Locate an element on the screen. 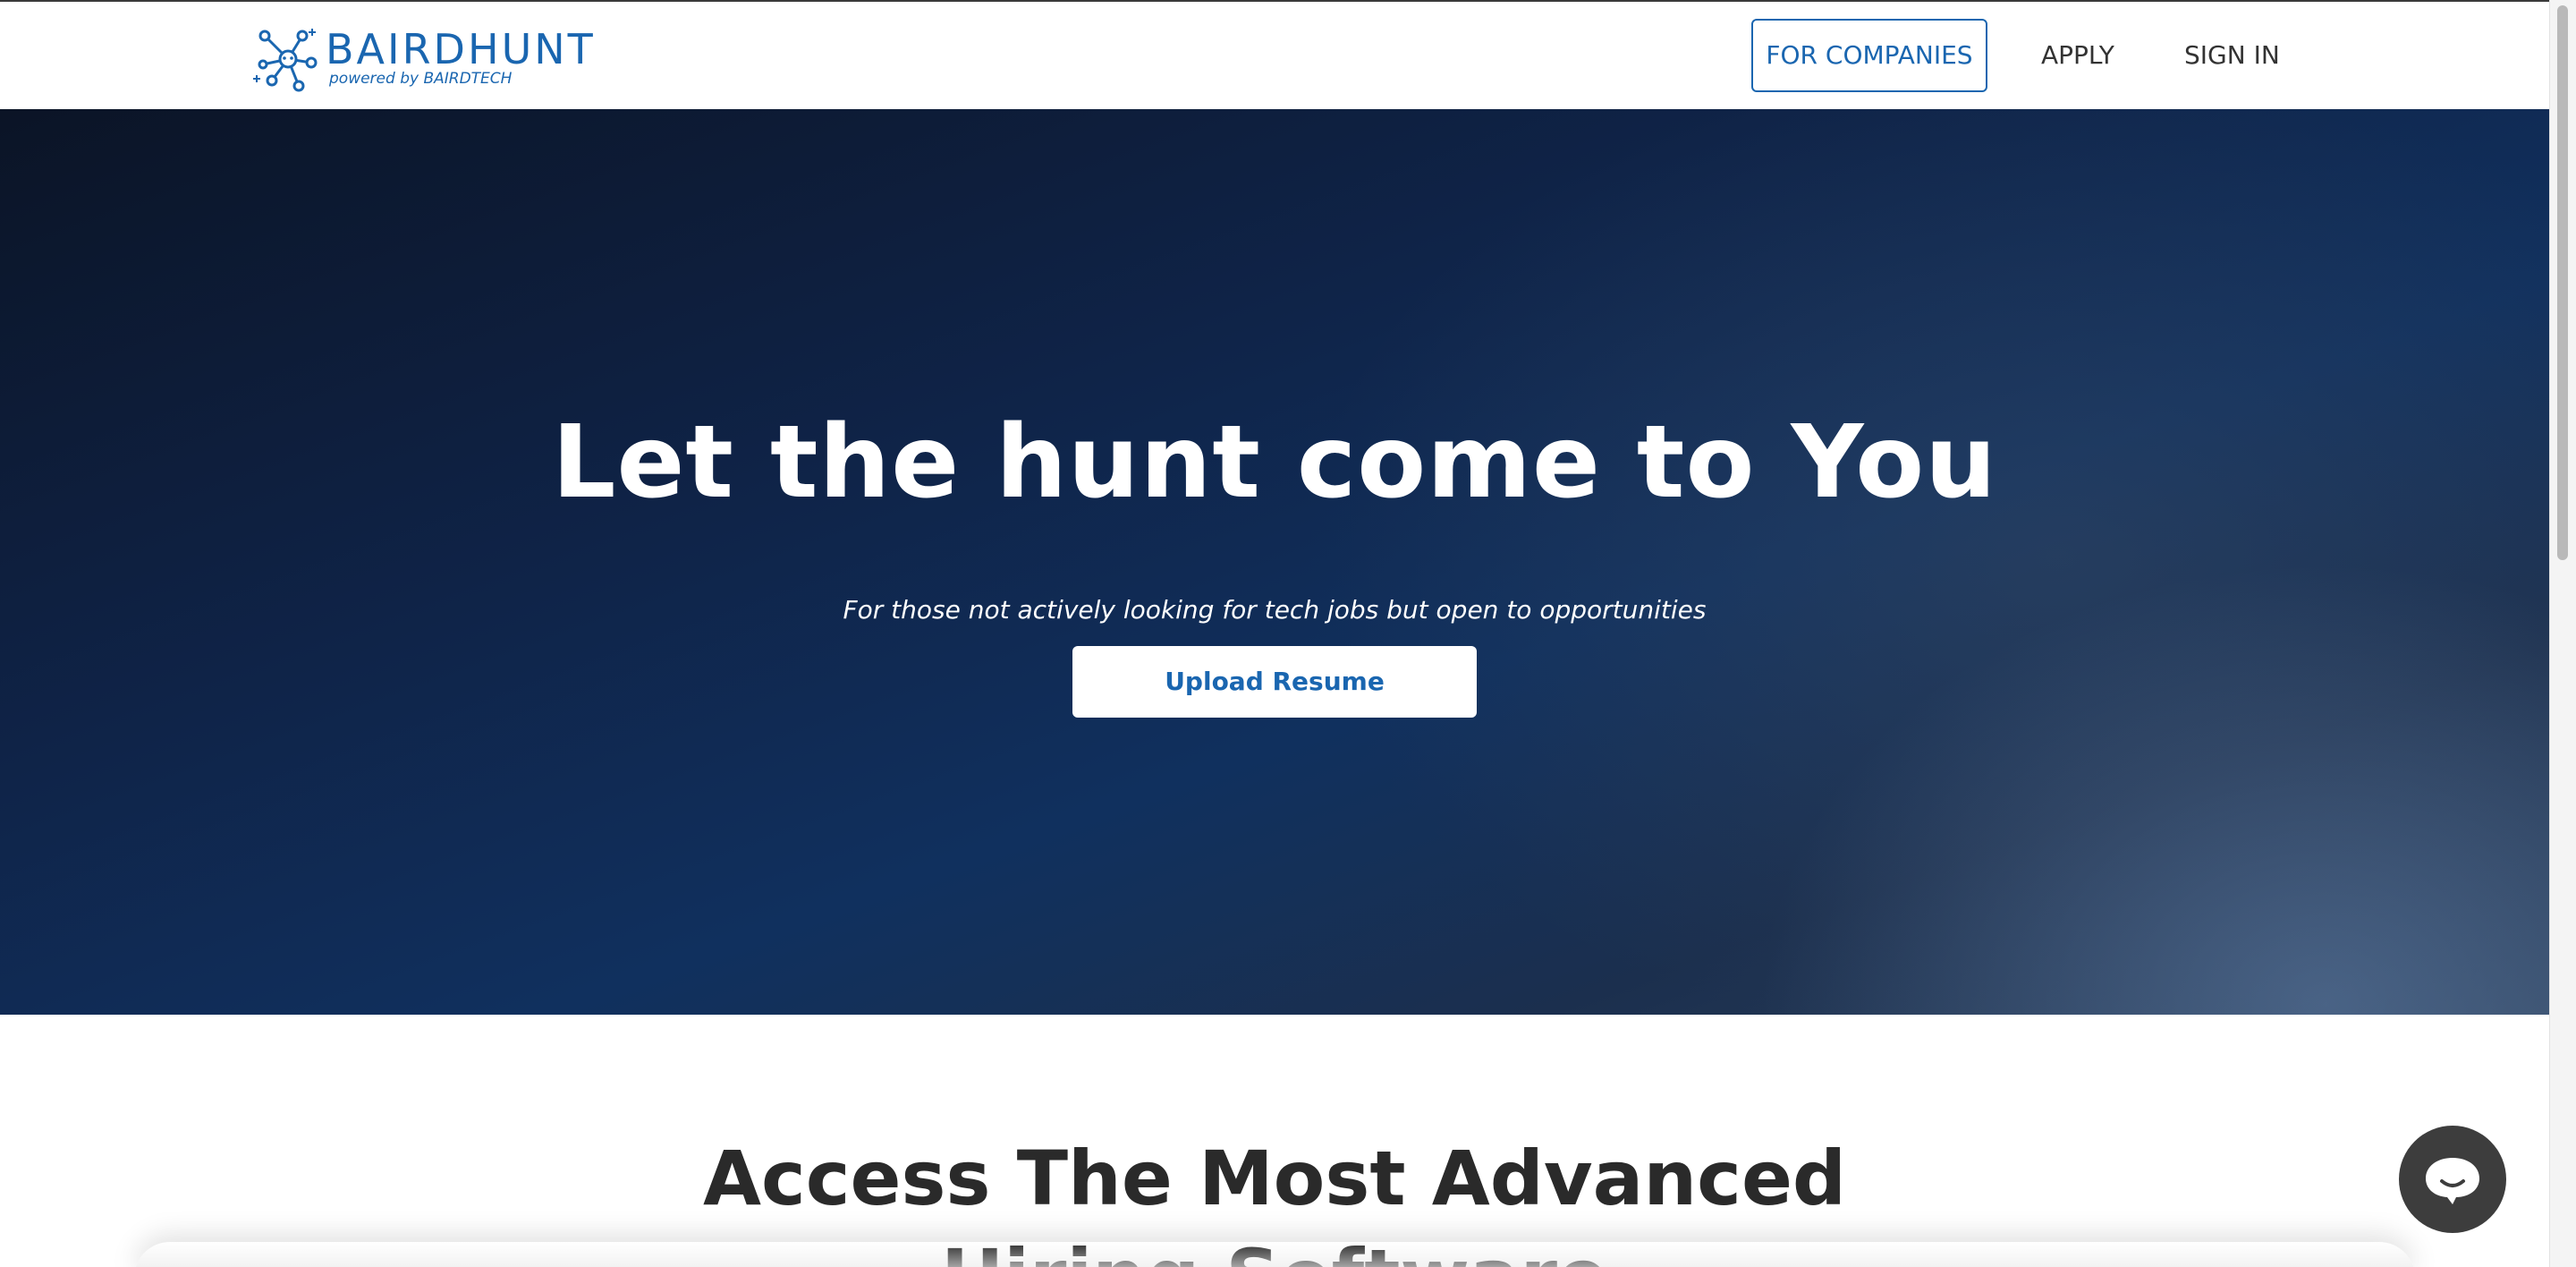 The width and height of the screenshot is (2576, 1267). bairdhunt-logo: BAIRDHUNT powered by BAIRDTECH is located at coordinates (422, 59).